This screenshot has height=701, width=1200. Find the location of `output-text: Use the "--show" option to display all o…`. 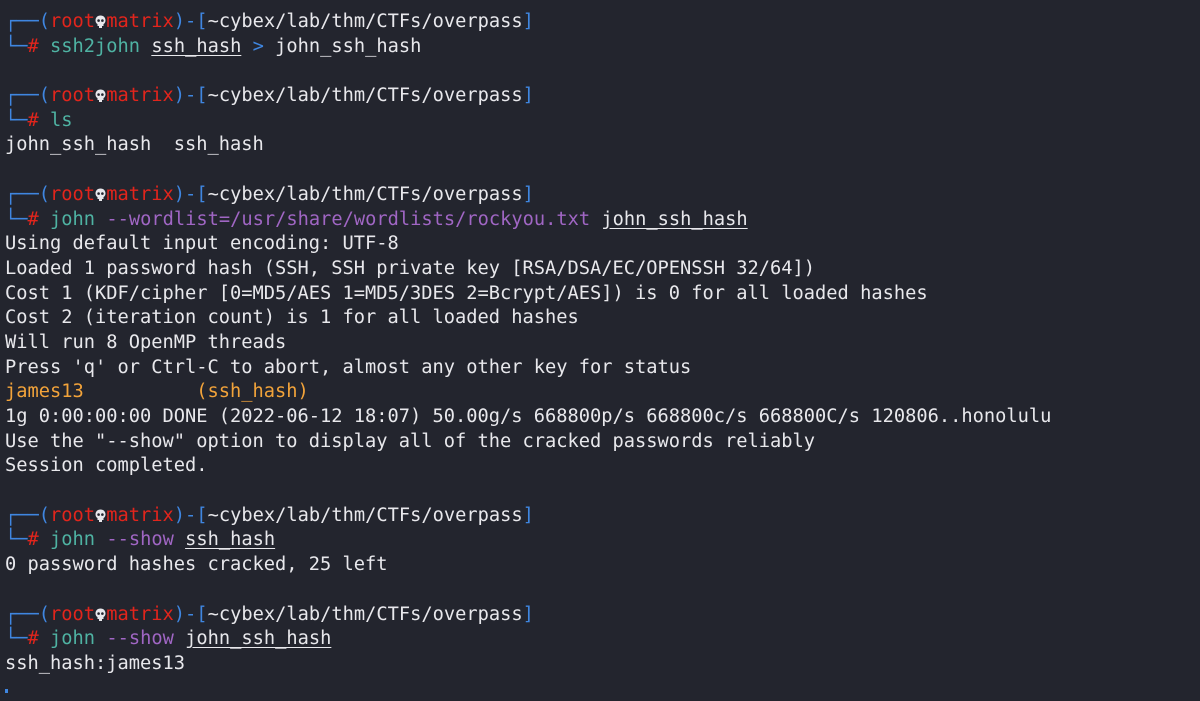

output-text: Use the "--show" option to display all o… is located at coordinates (410, 441).